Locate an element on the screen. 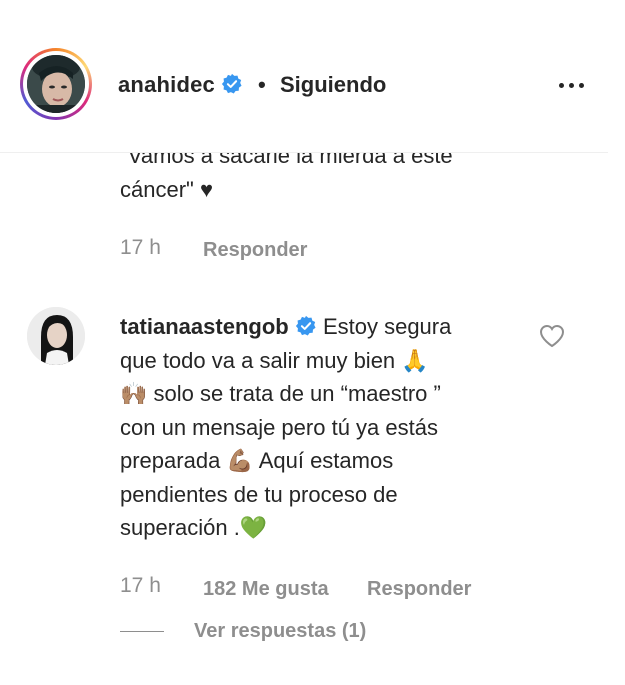 This screenshot has height=685, width=625. comment-line: superación .💚 is located at coordinates (194, 527).